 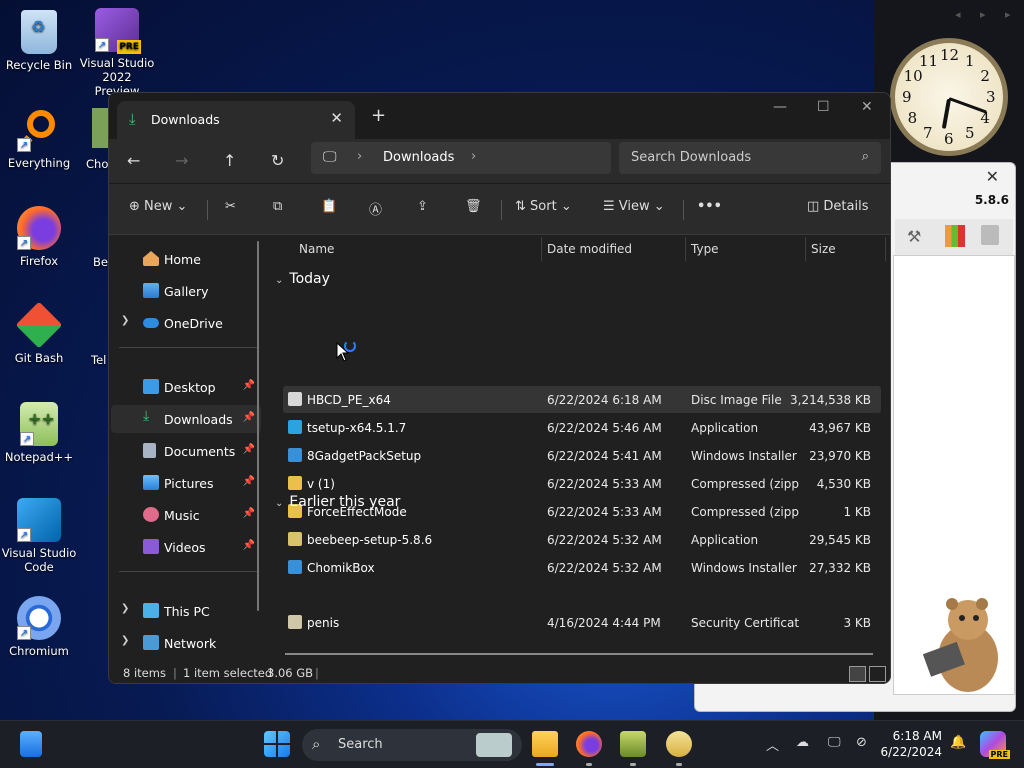 I want to click on search-input: Search Downloads, so click(x=691, y=157).